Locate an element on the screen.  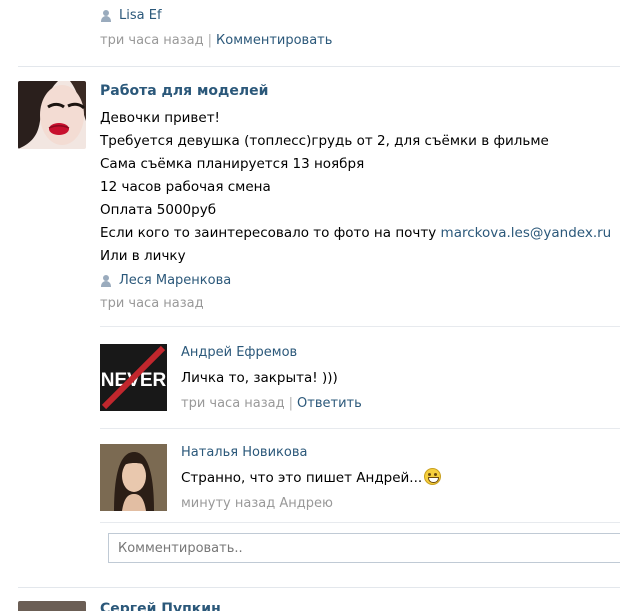
reply-meta: минуту назад Андрею is located at coordinates (257, 503).